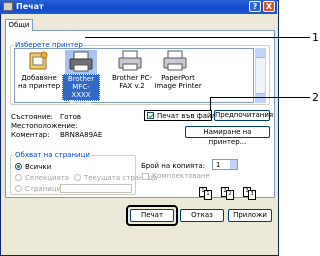 Image resolution: width=320 pixels, height=256 pixels. What do you see at coordinates (18, 177) in the screenshot?
I see `radio-selection` at bounding box center [18, 177].